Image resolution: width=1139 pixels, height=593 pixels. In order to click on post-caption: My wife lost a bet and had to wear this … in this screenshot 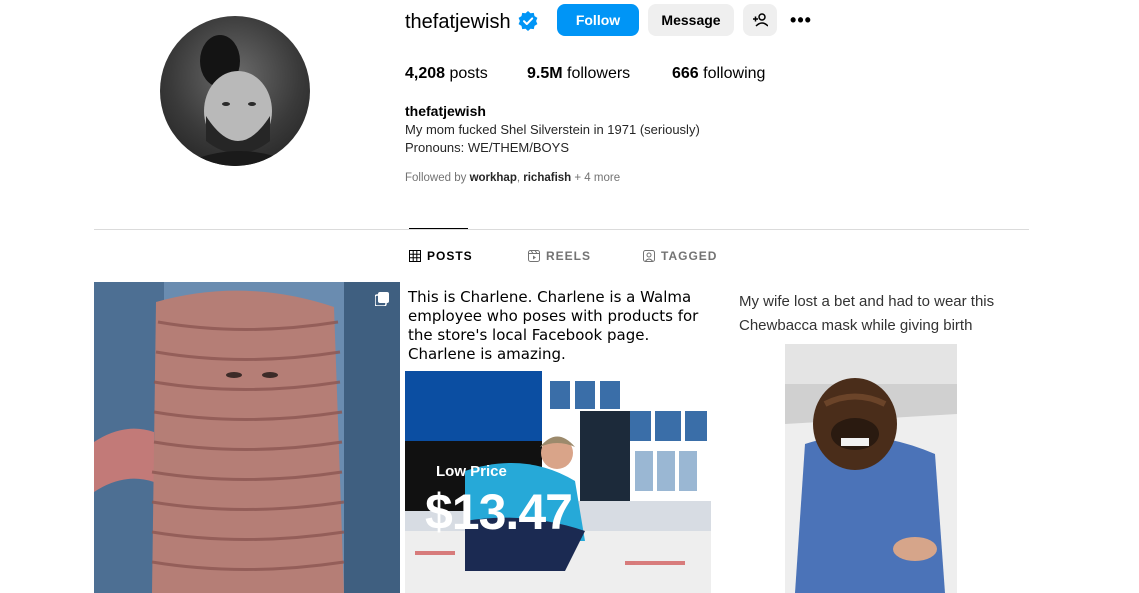, I will do `click(867, 313)`.